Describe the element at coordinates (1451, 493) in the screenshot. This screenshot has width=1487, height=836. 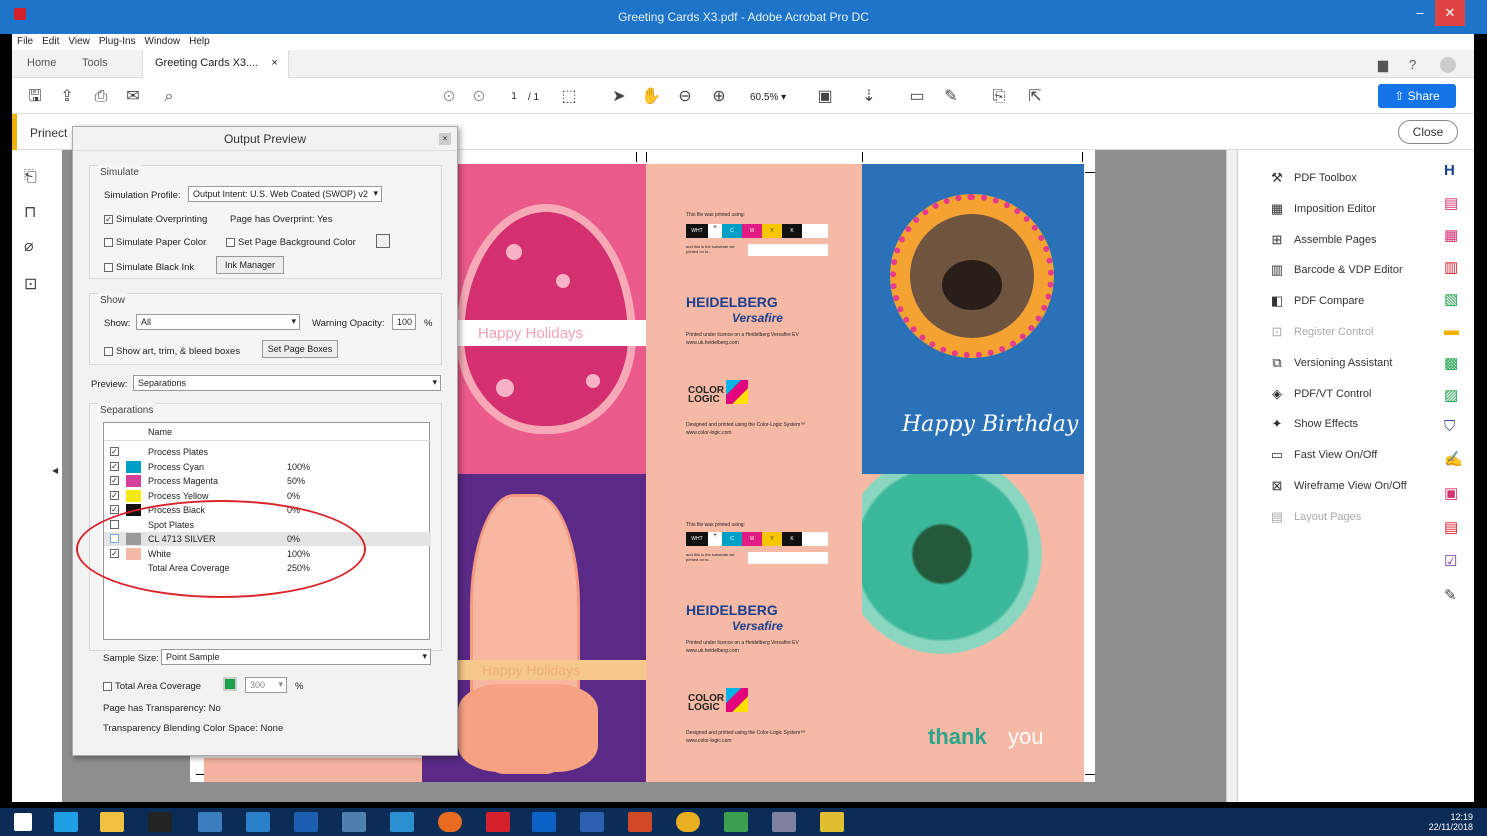
I see `prepare-form-icon: ▣` at that location.